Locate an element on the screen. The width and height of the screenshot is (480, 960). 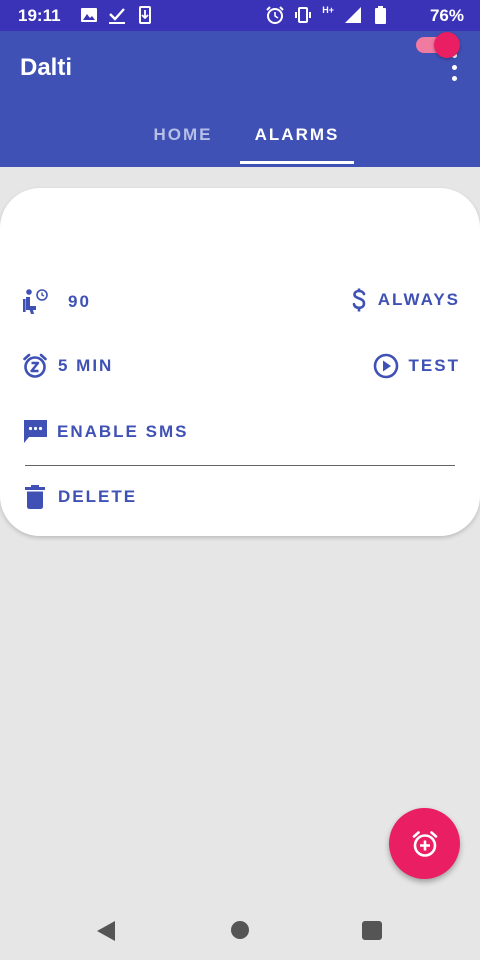
delete-button: DELETE is located at coordinates (80, 497).